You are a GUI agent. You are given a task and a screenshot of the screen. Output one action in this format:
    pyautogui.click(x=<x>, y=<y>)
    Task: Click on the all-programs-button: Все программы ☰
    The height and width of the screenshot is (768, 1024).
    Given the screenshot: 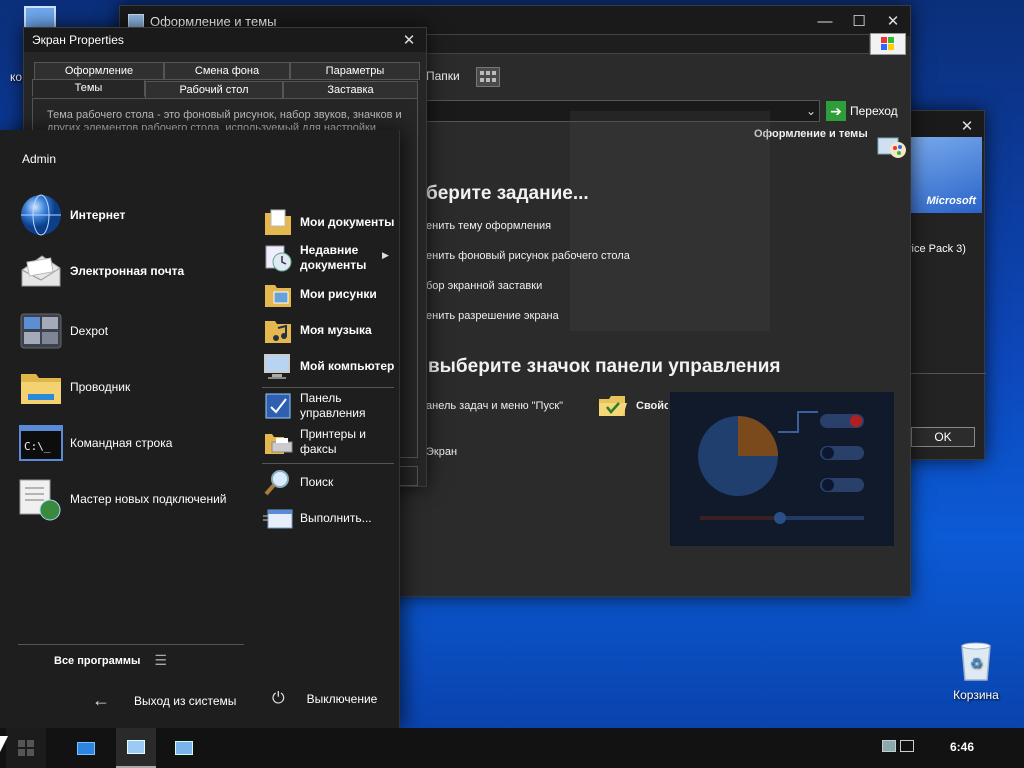 What is the action you would take?
    pyautogui.click(x=110, y=660)
    